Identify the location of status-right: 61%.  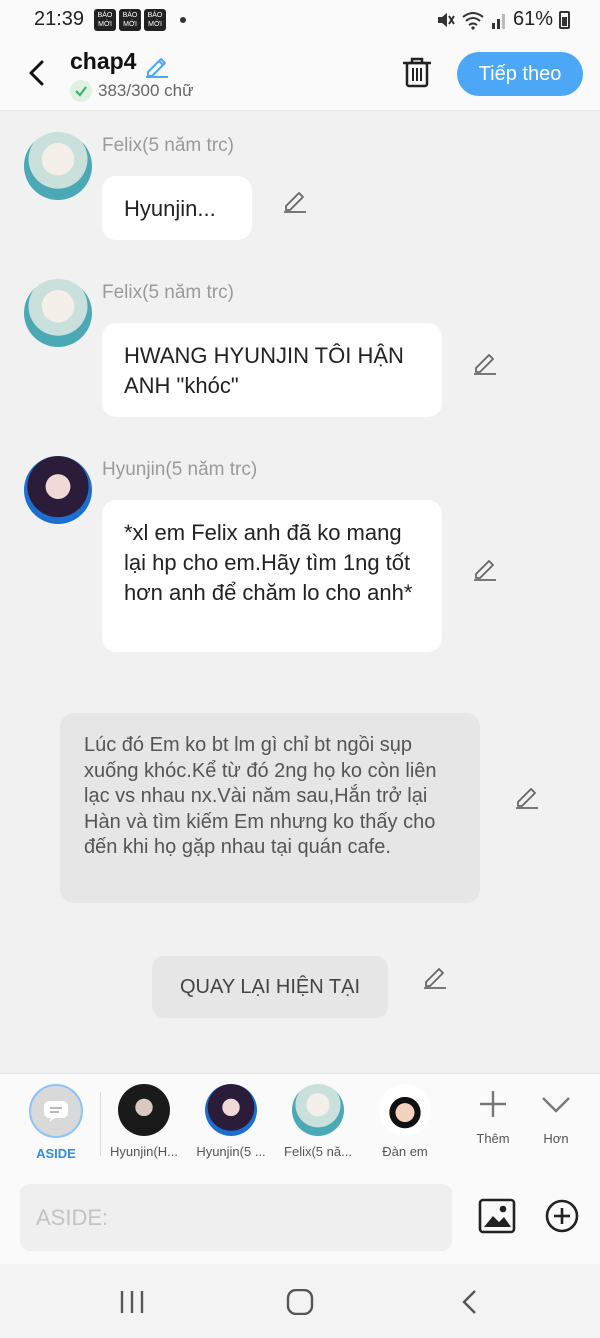
(502, 19).